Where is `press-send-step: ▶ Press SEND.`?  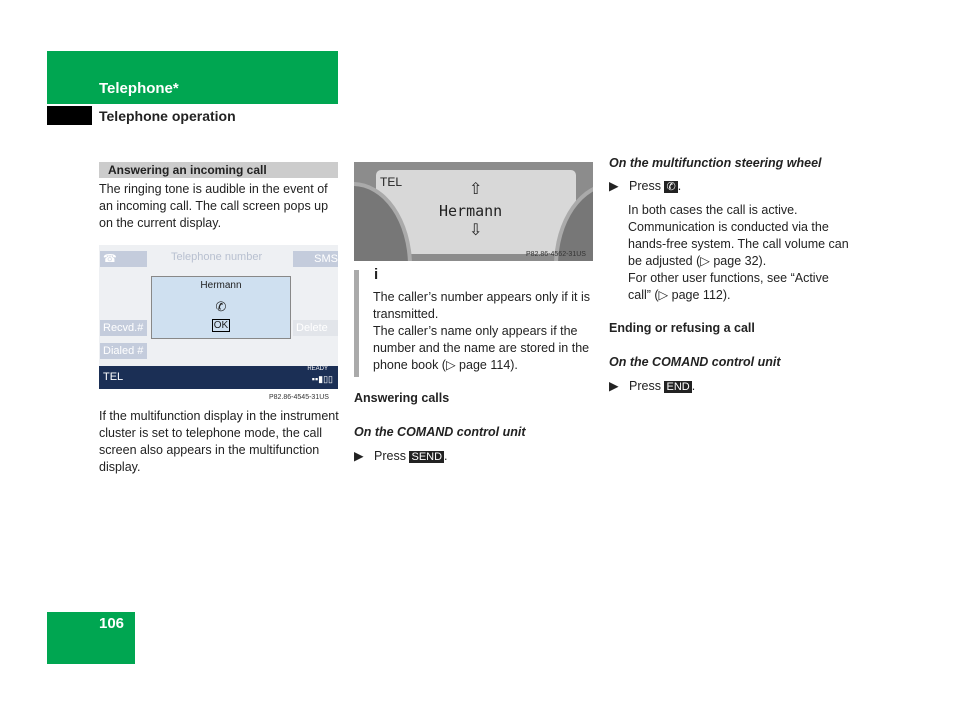 press-send-step: ▶ Press SEND. is located at coordinates (401, 456).